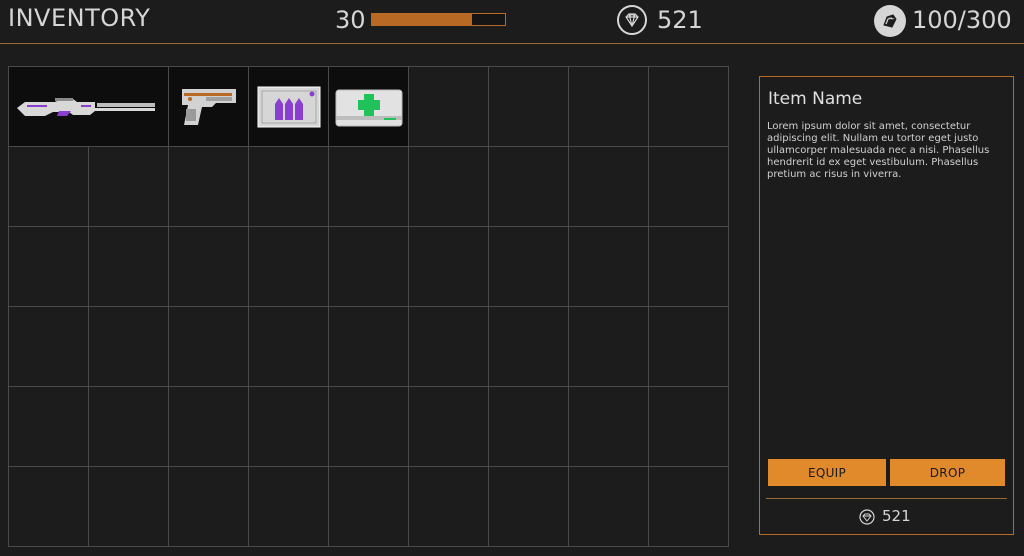 The width and height of the screenshot is (1024, 556). I want to click on medkit-icon, so click(368, 107).